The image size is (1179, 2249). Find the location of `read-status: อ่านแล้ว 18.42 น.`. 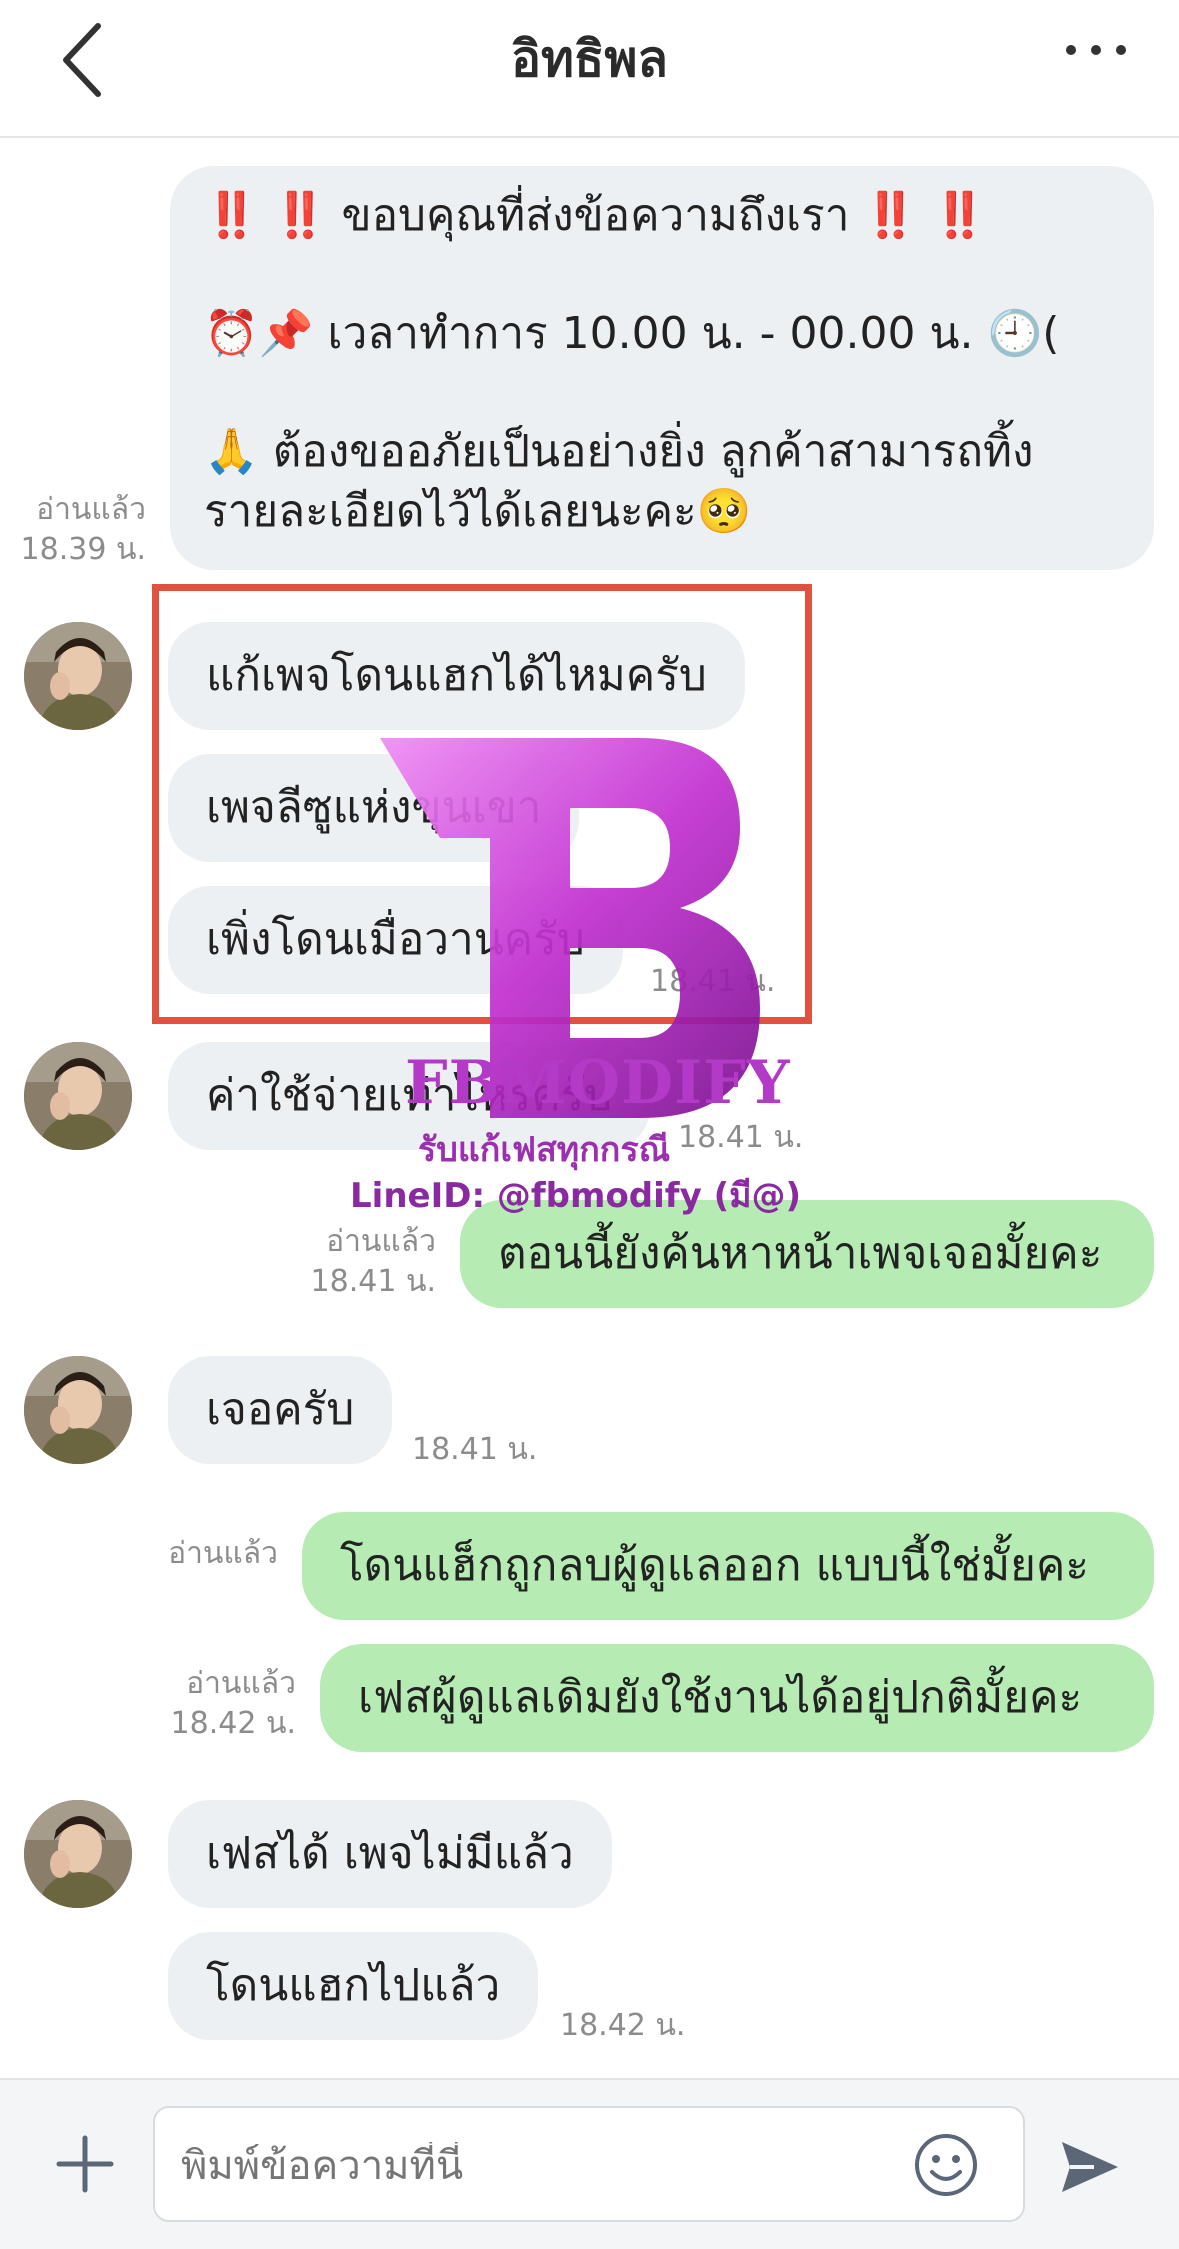

read-status: อ่านแล้ว 18.42 น. is located at coordinates (233, 1703).